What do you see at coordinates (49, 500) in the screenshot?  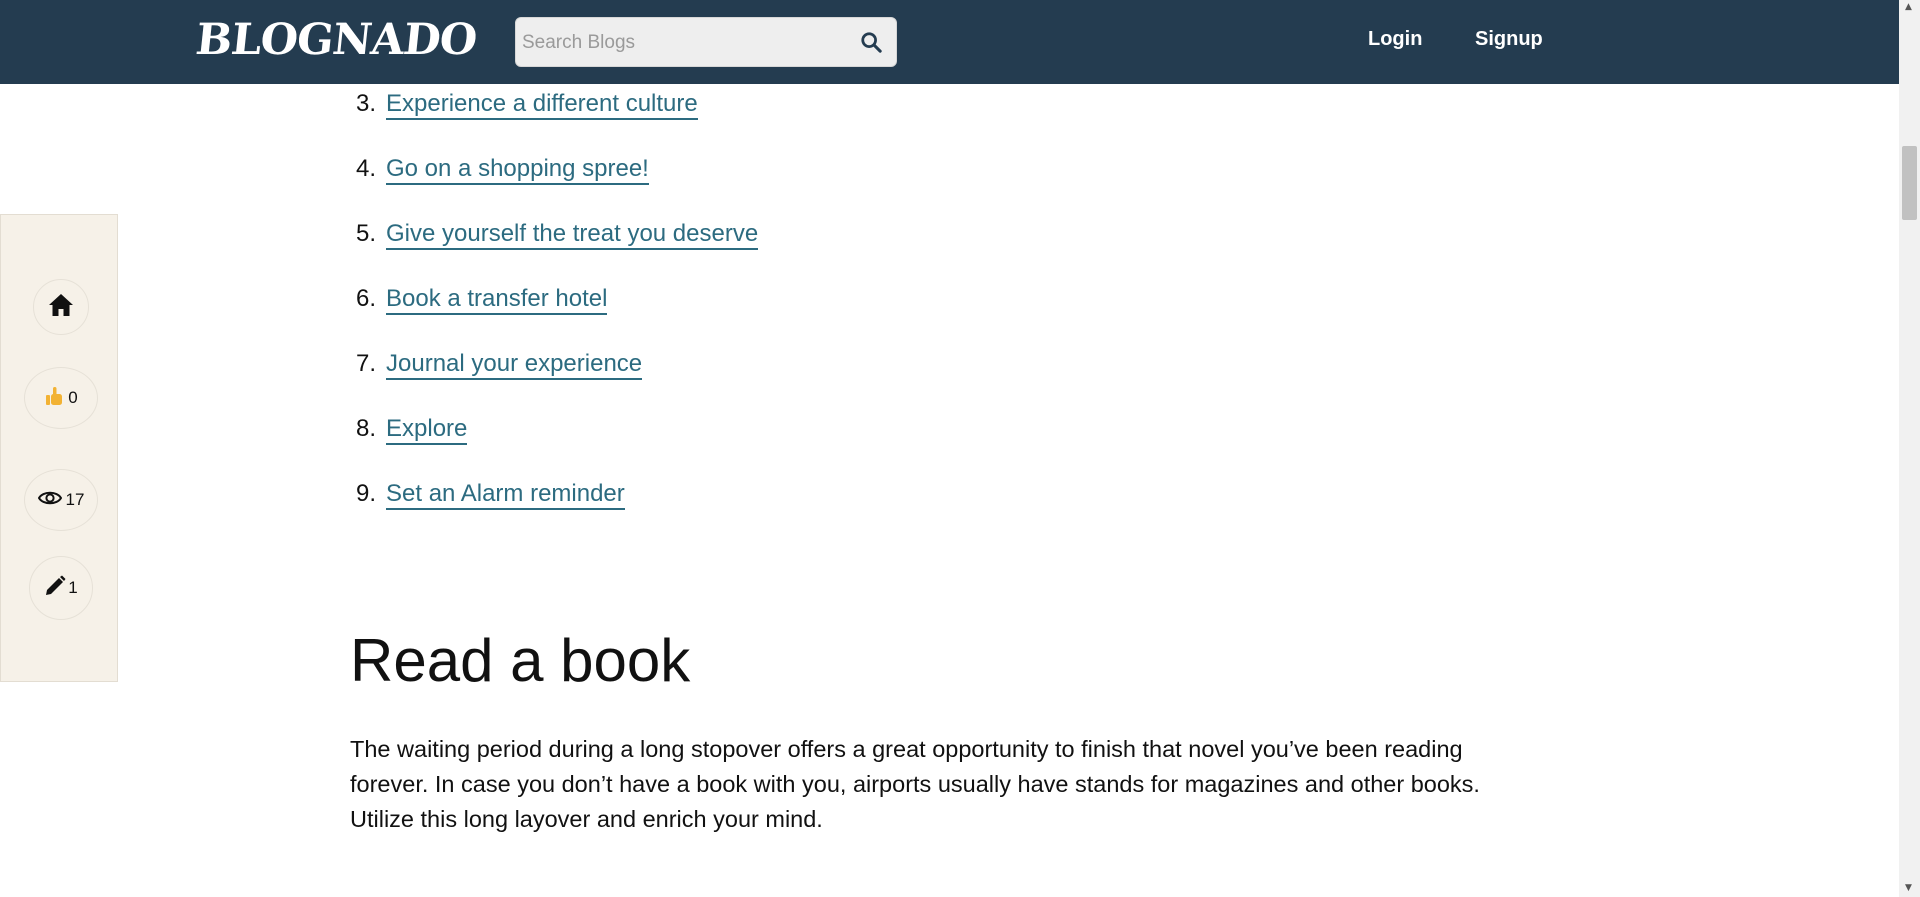 I see `eye-icon` at bounding box center [49, 500].